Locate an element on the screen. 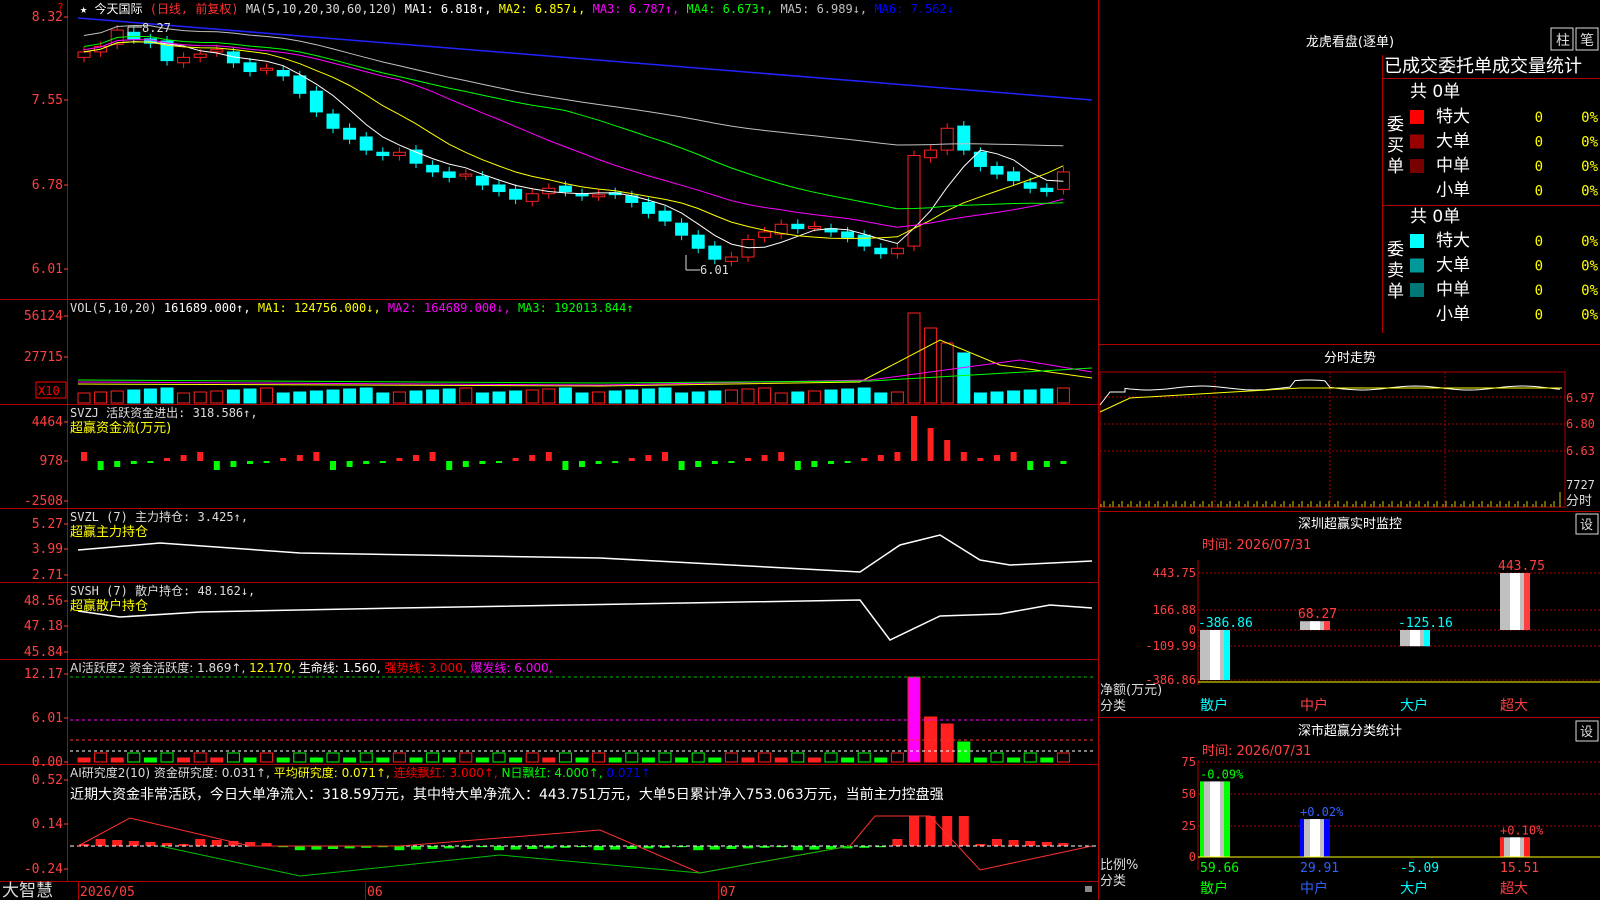 Image resolution: width=1600 pixels, height=900 pixels. monitor-value-label: -125.16 is located at coordinates (1425, 623).